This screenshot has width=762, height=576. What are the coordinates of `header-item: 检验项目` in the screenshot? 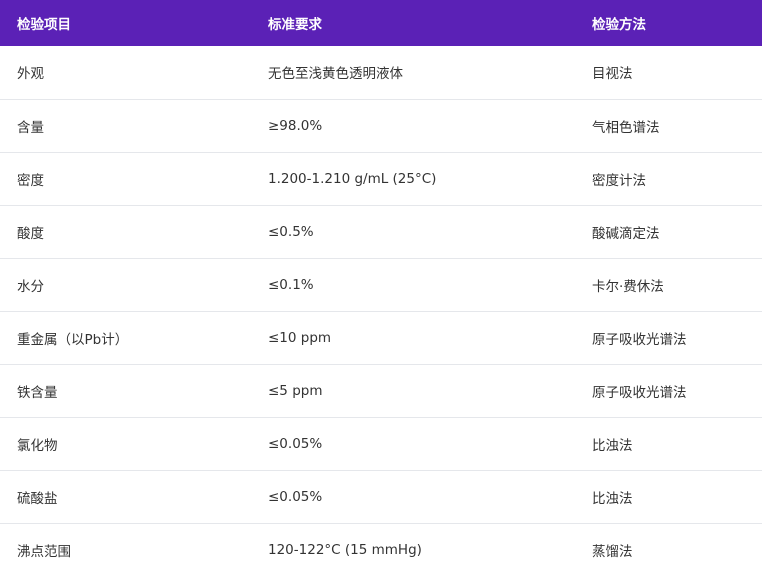 It's located at (44, 25).